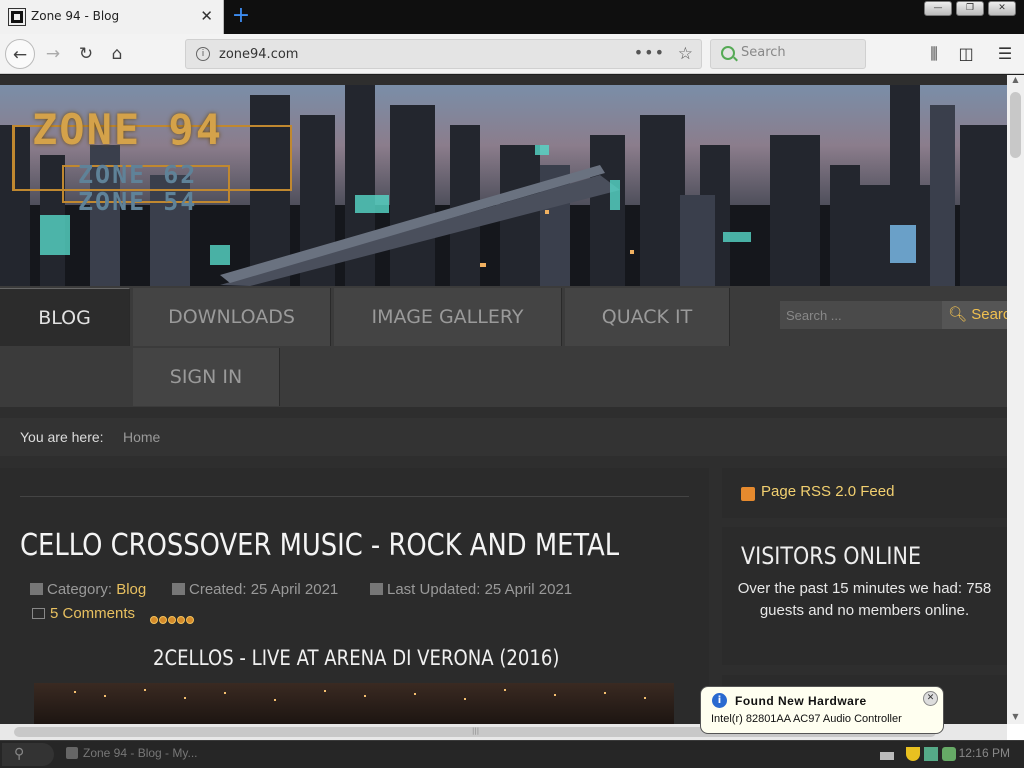 This screenshot has width=1024, height=768. Describe the element at coordinates (206, 377) in the screenshot. I see `menu-item-sign-in: SIGN IN` at that location.